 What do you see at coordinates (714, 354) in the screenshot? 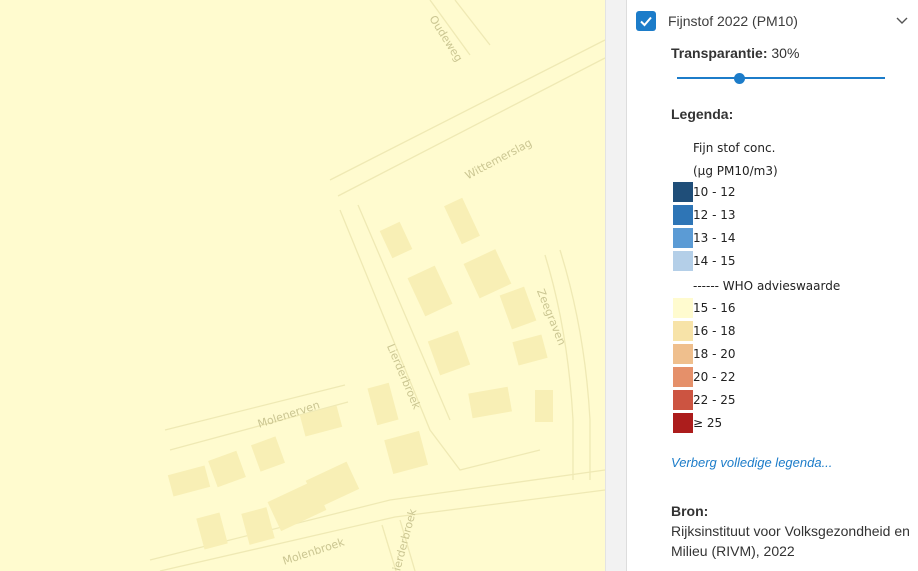
I see `legend-label: 18 - 20` at bounding box center [714, 354].